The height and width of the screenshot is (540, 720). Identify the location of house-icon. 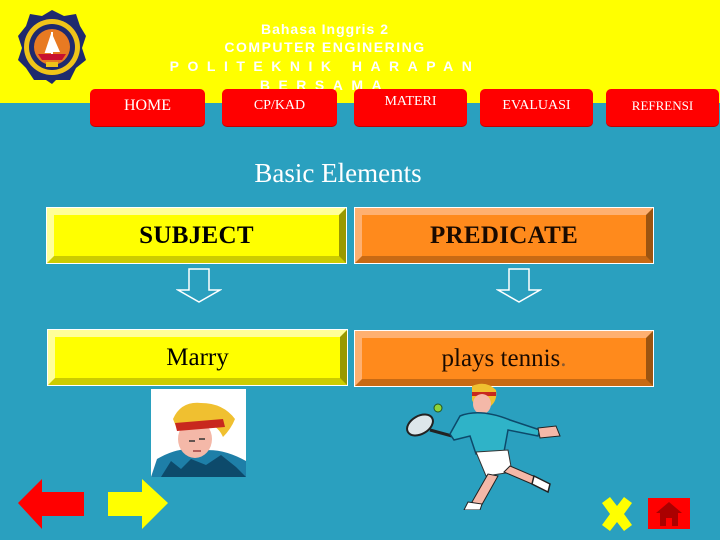
(669, 514).